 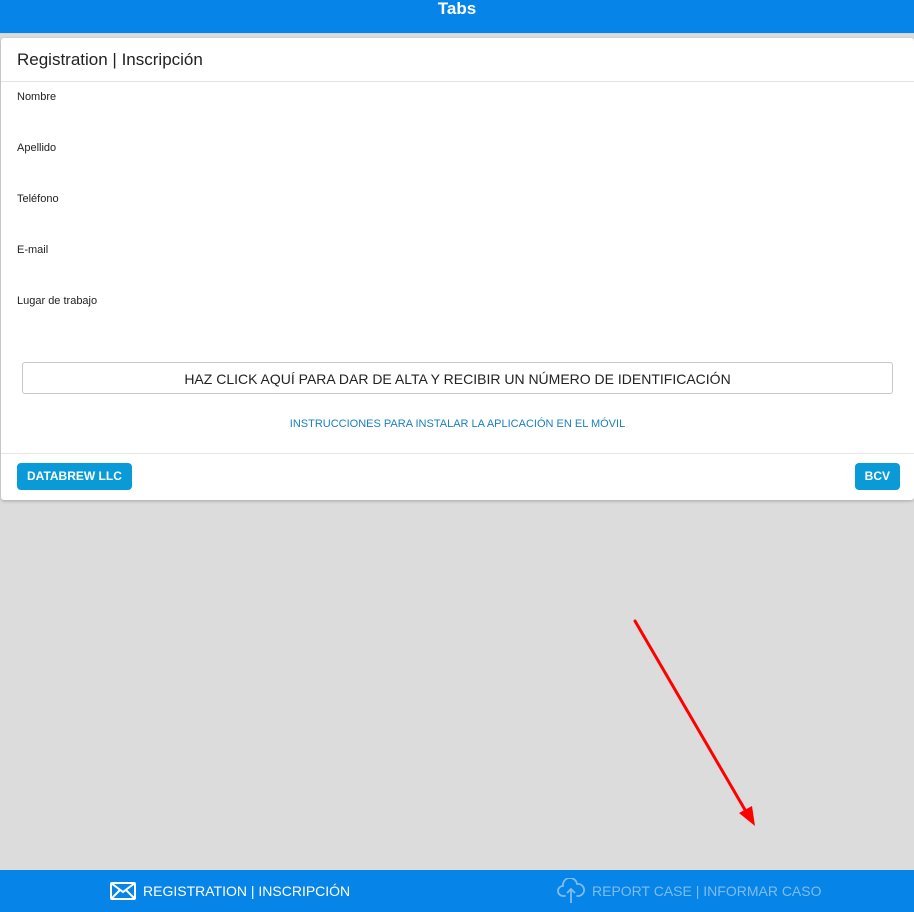 I want to click on lugar-de-trabajo-input, so click(x=459, y=321).